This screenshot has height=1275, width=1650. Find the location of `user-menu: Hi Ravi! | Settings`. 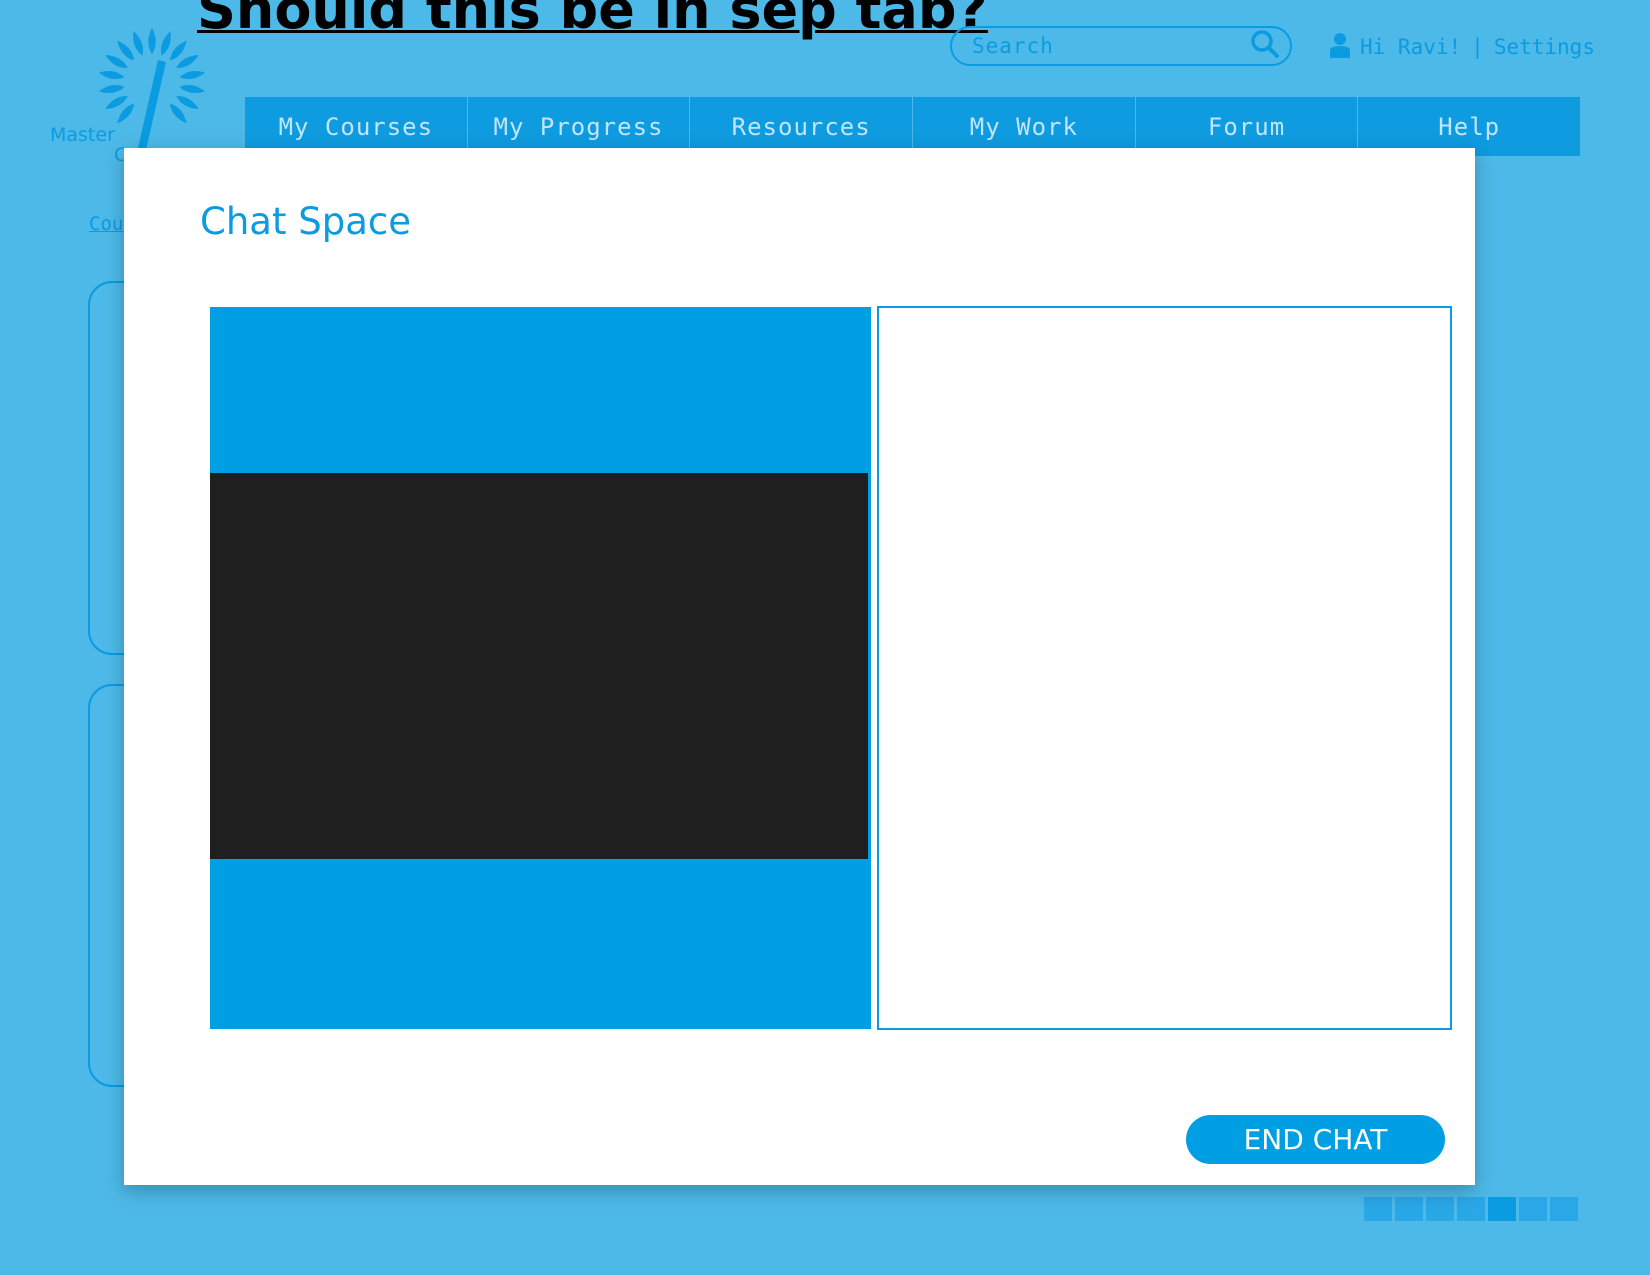

user-menu: Hi Ravi! | Settings is located at coordinates (1462, 47).